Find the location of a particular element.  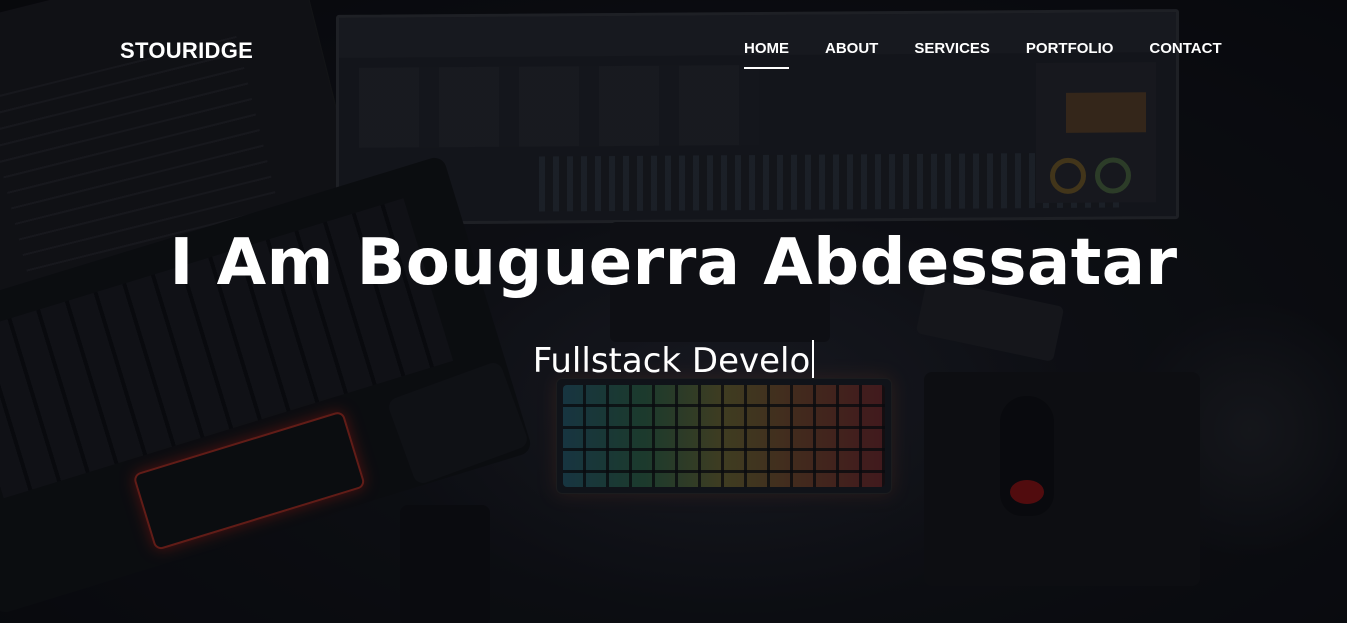

nav-item-contact: CONTACT is located at coordinates (1185, 48).